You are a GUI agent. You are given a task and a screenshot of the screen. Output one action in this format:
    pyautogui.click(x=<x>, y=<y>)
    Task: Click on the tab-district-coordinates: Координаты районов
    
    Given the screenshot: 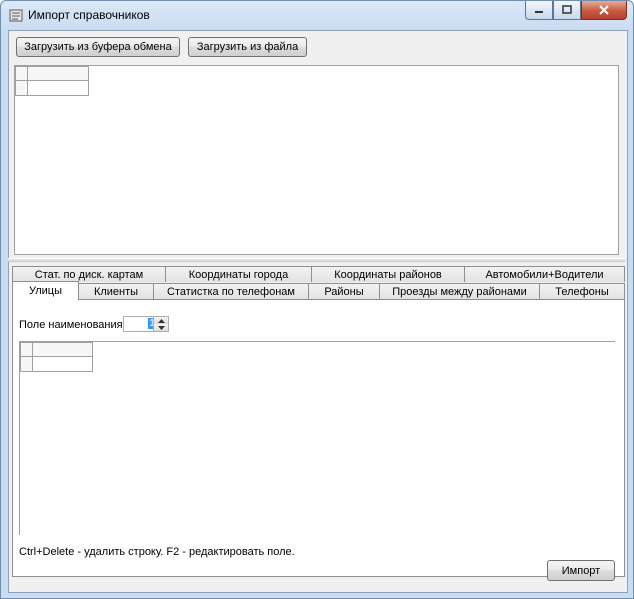 What is the action you would take?
    pyautogui.click(x=388, y=274)
    